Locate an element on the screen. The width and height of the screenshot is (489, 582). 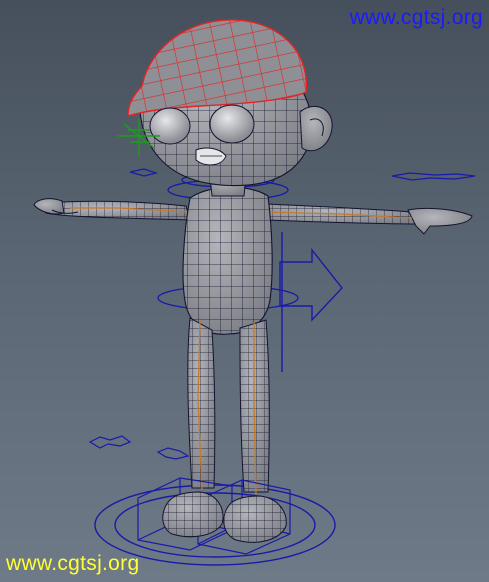
watermark-top: www.cgtsj.org is located at coordinates (416, 17).